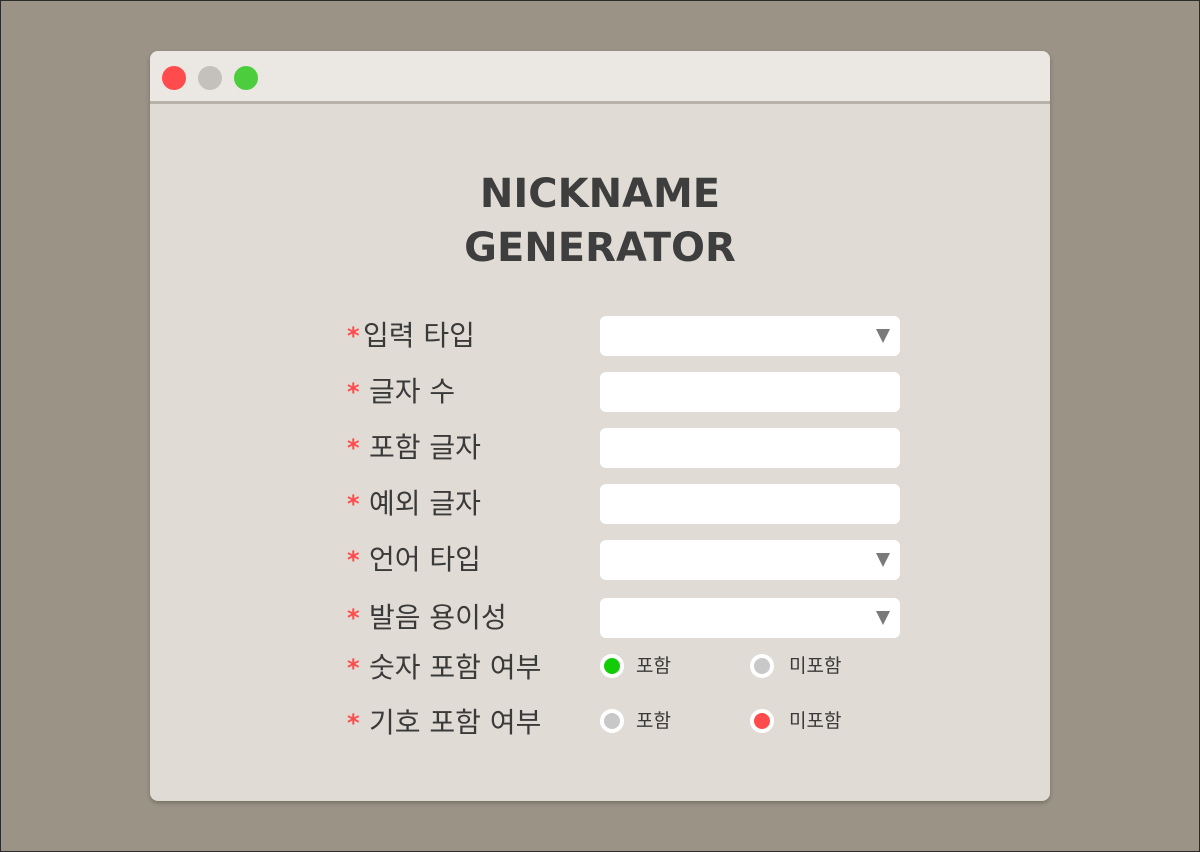 The image size is (1200, 852). Describe the element at coordinates (612, 721) in the screenshot. I see `include-symbols-yes-radio` at that location.